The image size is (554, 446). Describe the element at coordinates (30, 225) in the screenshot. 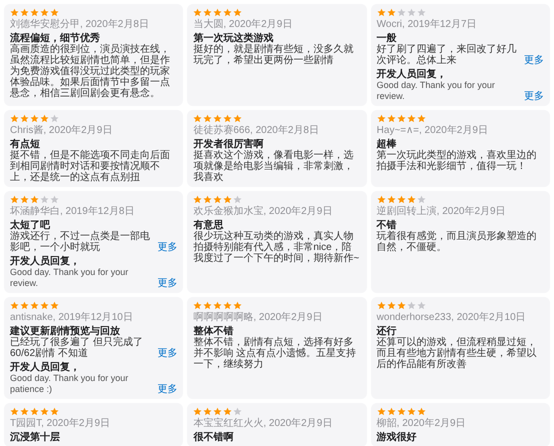

I see `review-title: 太短了吧` at that location.